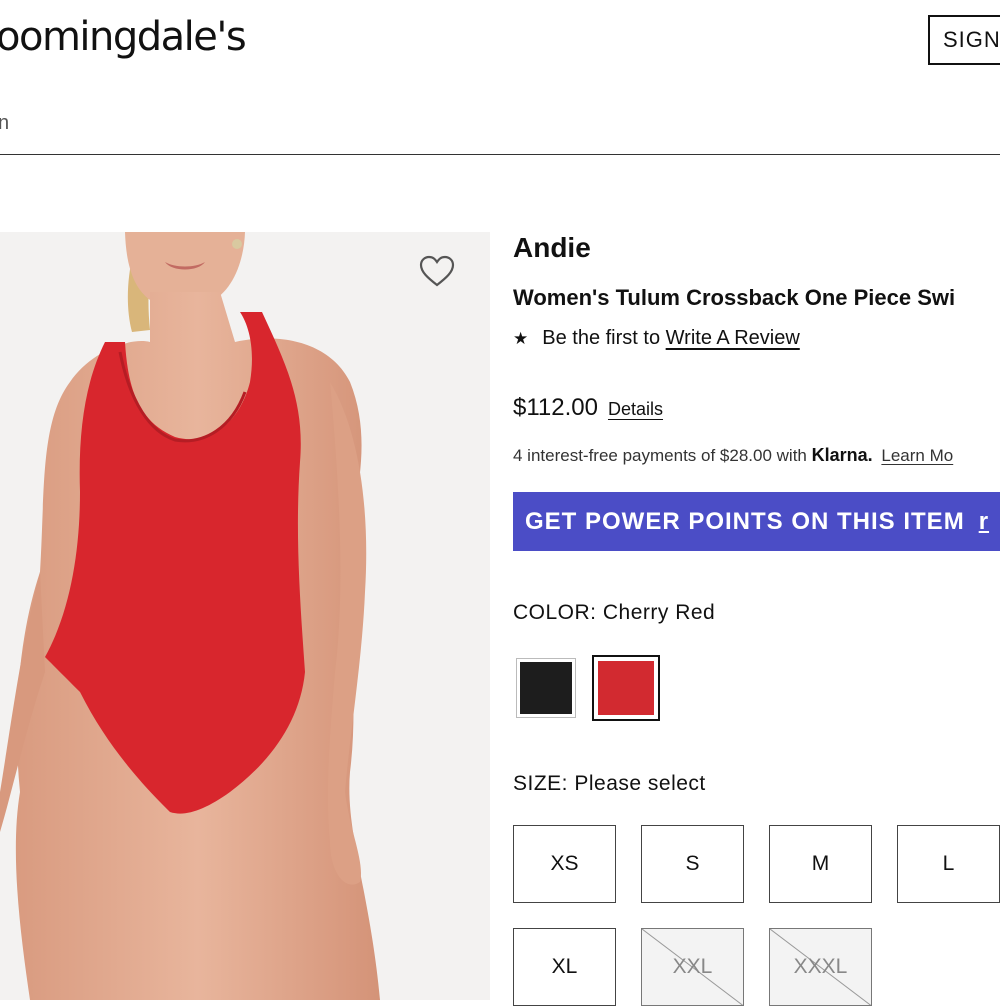 Image resolution: width=1000 pixels, height=1006 pixels. Describe the element at coordinates (692, 864) in the screenshot. I see `size-option-s: S` at that location.